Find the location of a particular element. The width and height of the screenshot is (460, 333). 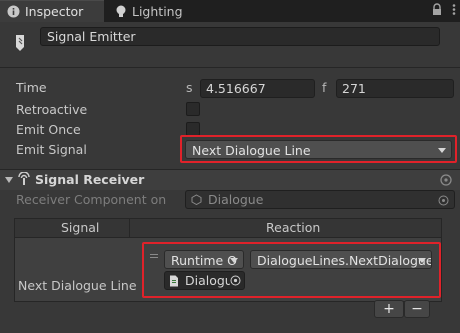

foldout-arrow-icon is located at coordinates (9, 180).